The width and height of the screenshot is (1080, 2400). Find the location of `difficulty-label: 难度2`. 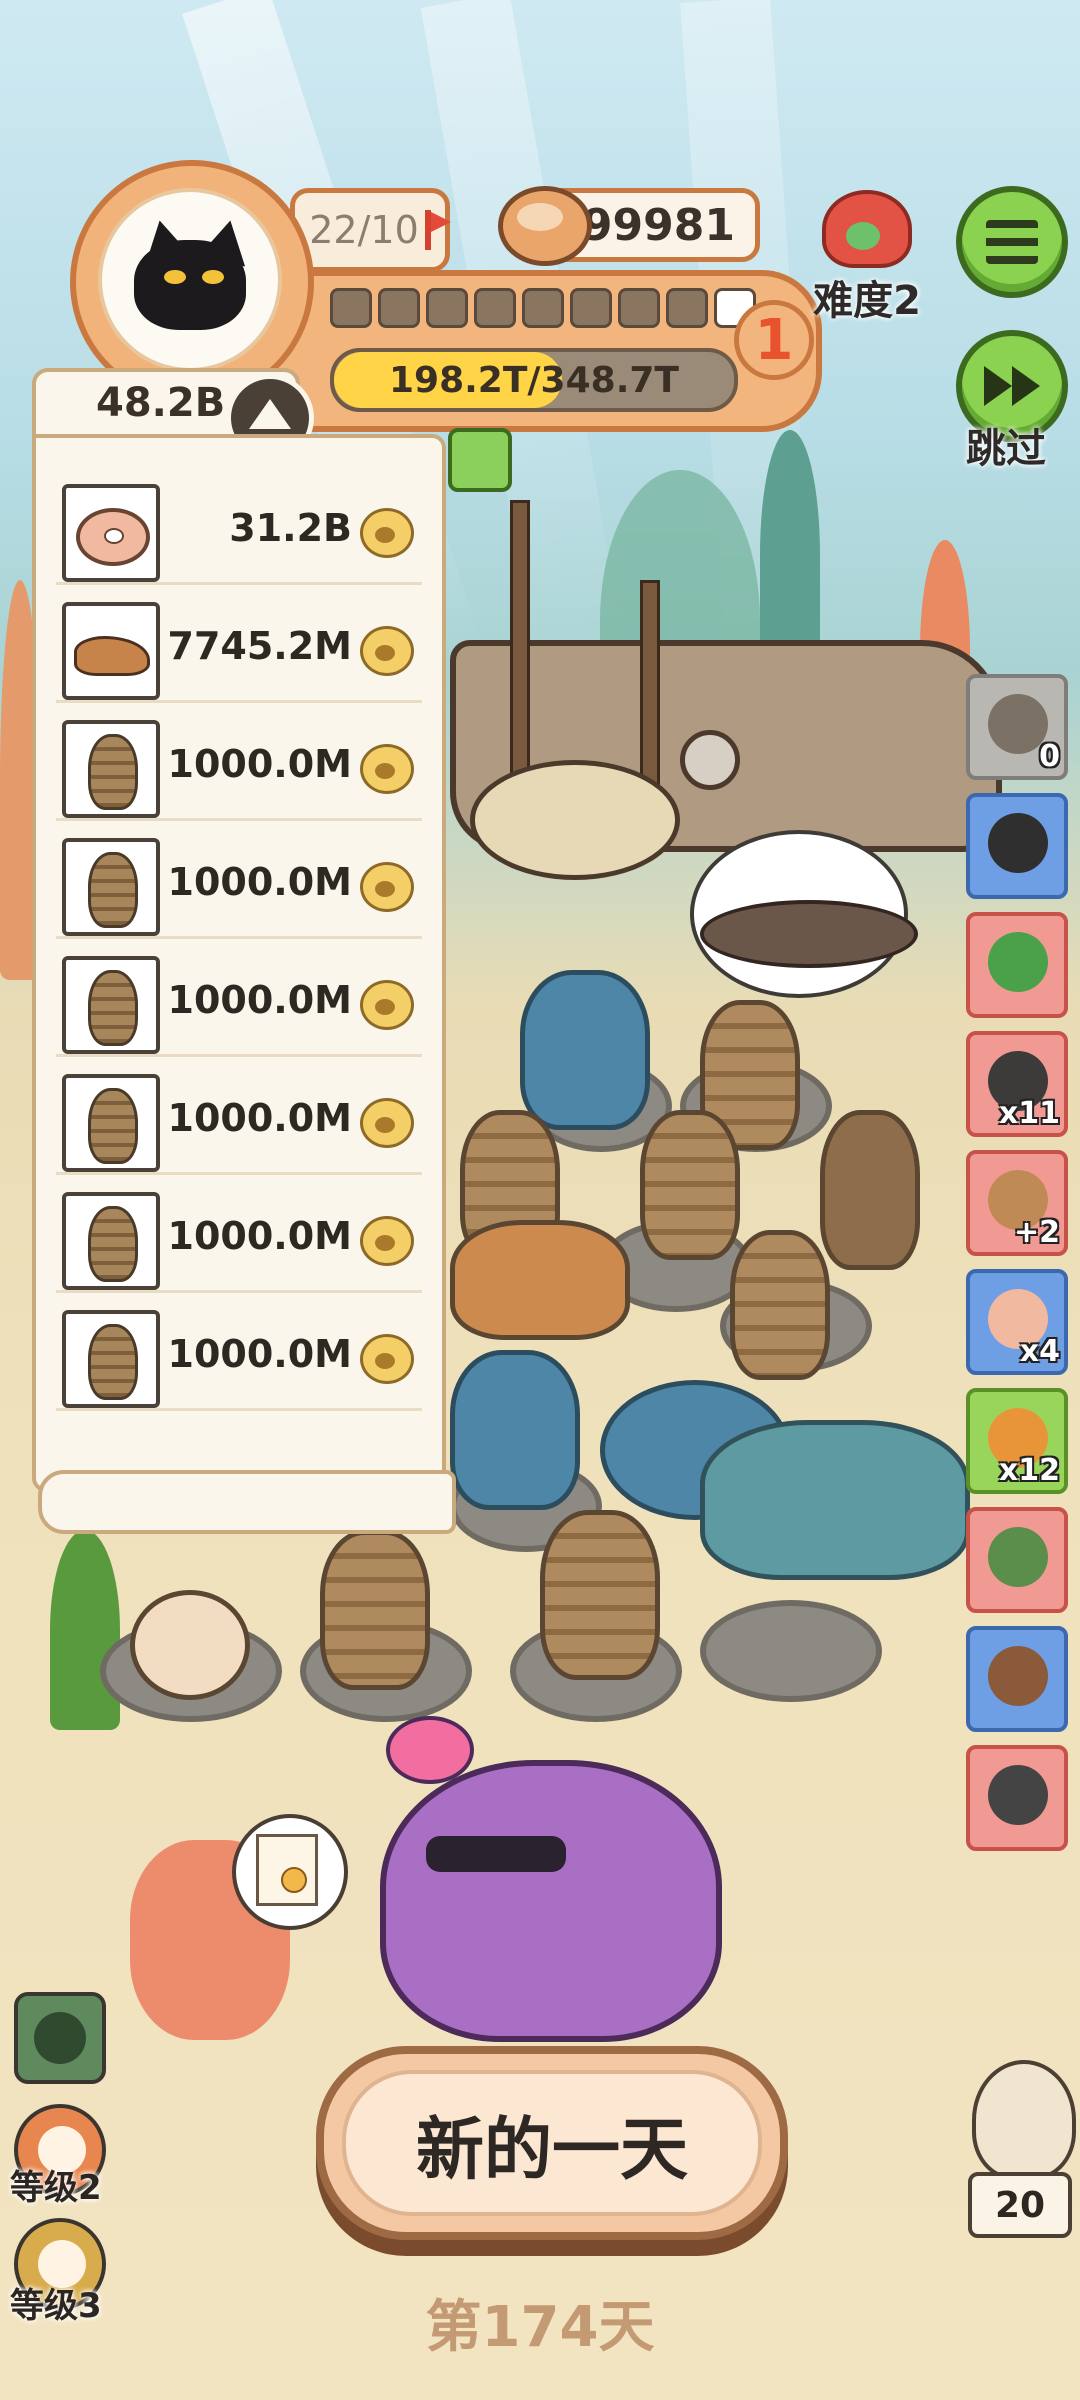

difficulty-label: 难度2 is located at coordinates (867, 301).